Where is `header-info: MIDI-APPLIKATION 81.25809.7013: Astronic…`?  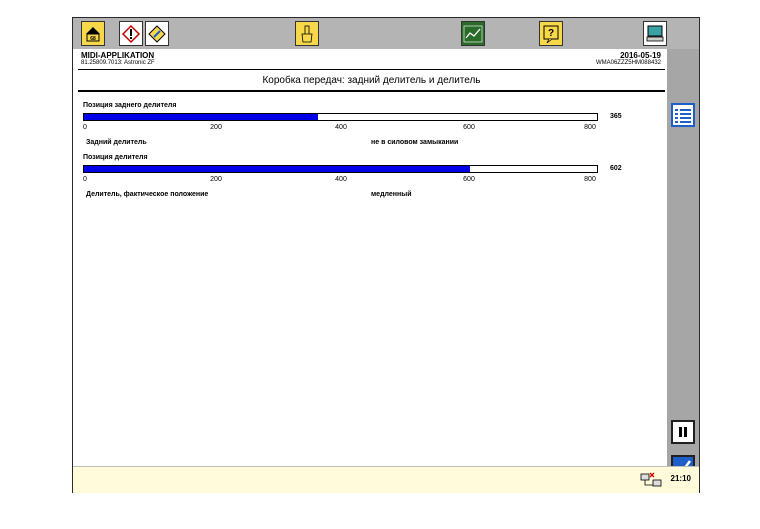 header-info: MIDI-APPLIKATION 81.25809.7013: Astronic… is located at coordinates (370, 59).